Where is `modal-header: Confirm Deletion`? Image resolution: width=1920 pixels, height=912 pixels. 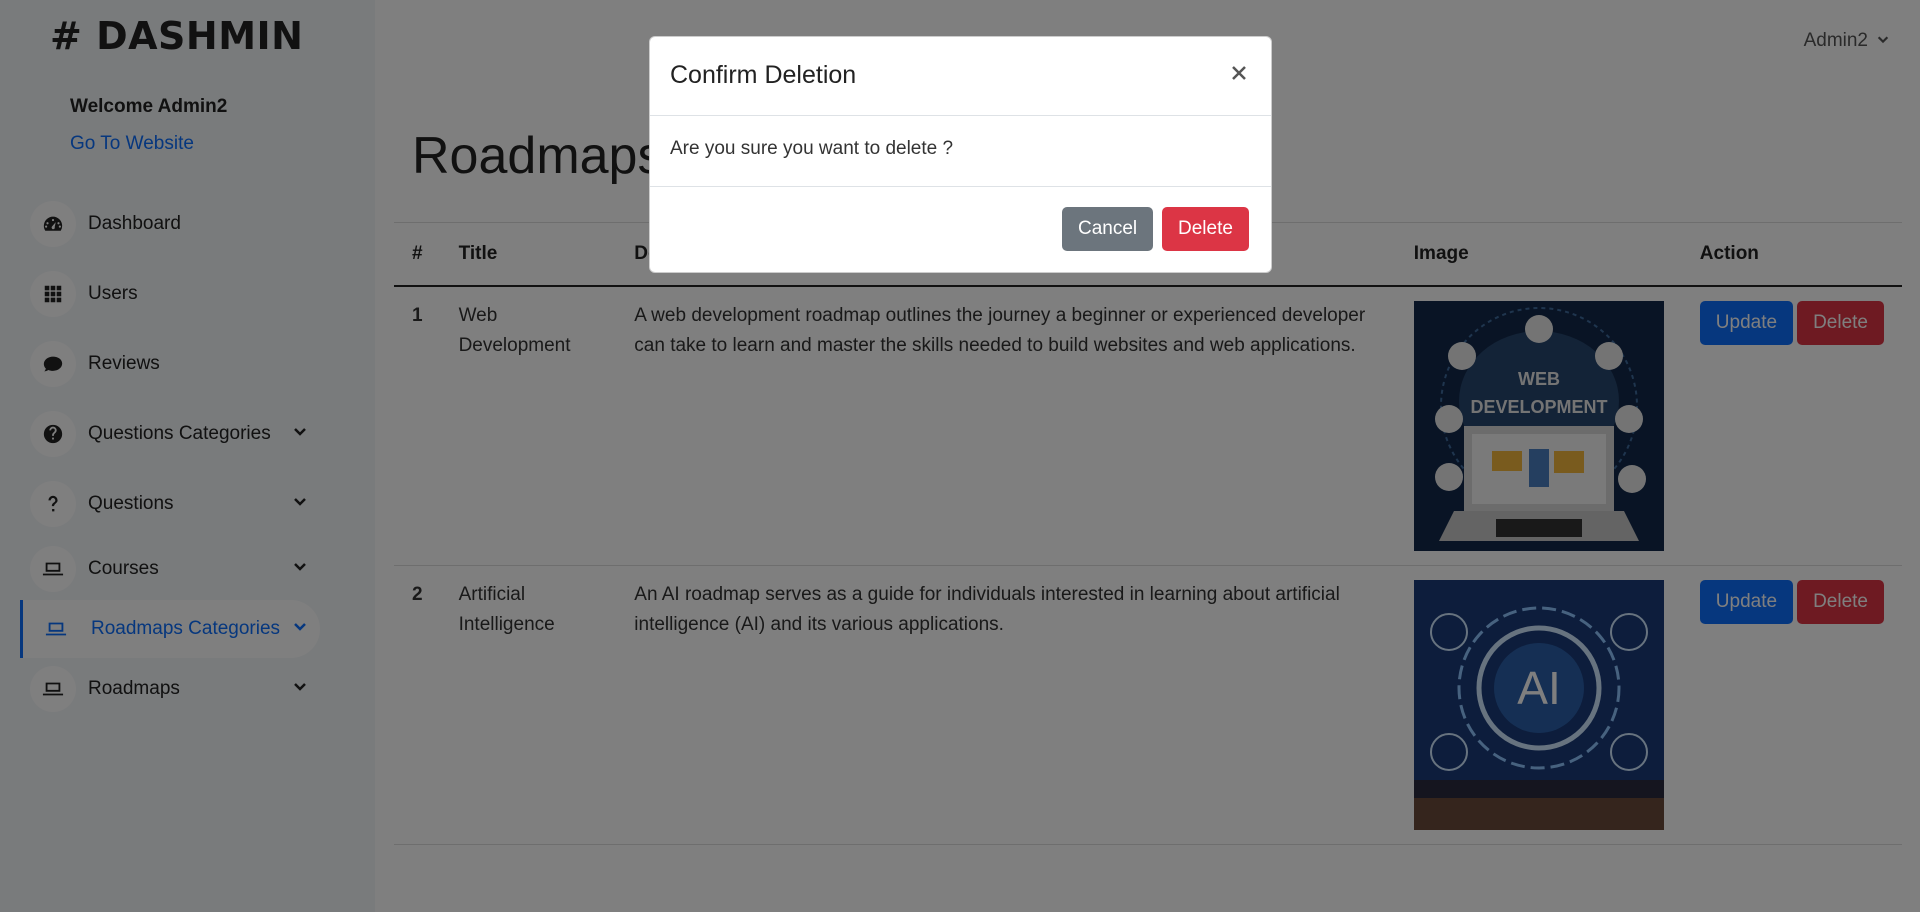 modal-header: Confirm Deletion is located at coordinates (960, 76).